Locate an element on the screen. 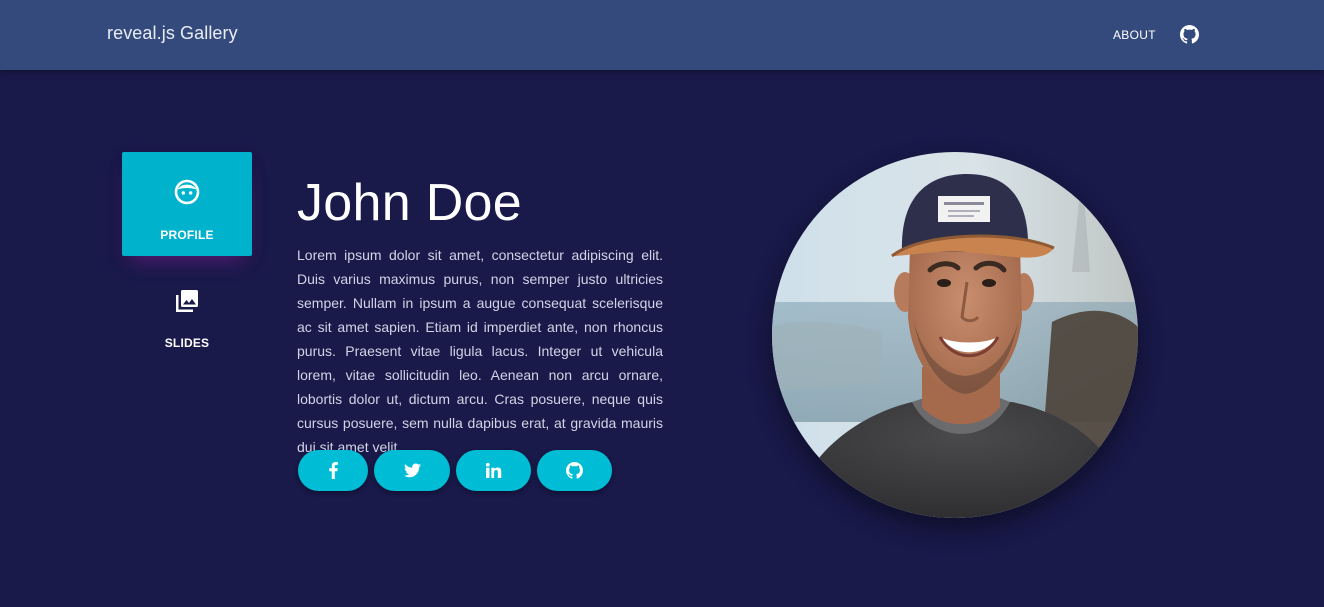 The width and height of the screenshot is (1324, 607). tab-profile: PROFILE is located at coordinates (187, 204).